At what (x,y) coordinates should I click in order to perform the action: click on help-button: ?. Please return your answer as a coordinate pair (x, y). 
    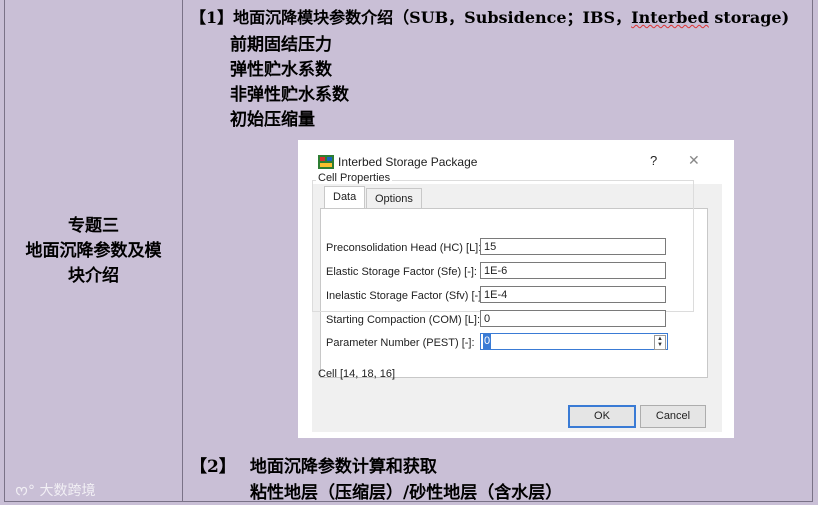
    Looking at the image, I should click on (653, 160).